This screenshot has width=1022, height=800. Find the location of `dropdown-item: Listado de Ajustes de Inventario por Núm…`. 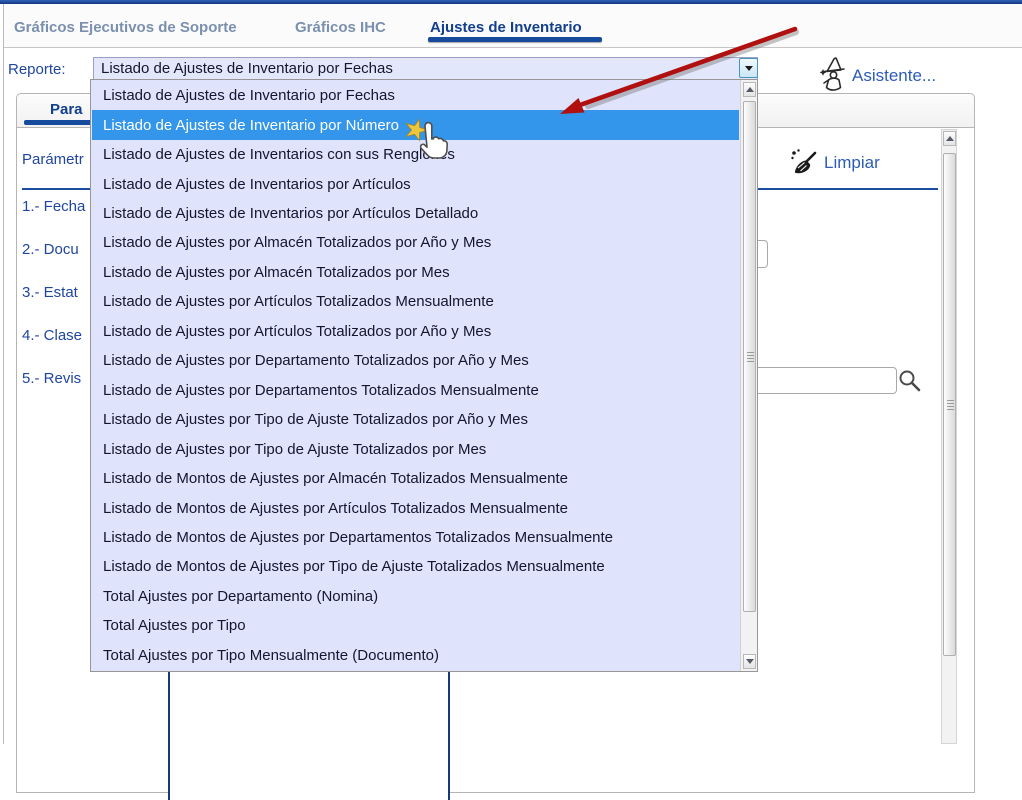

dropdown-item: Listado de Ajustes de Inventario por Núm… is located at coordinates (415, 125).